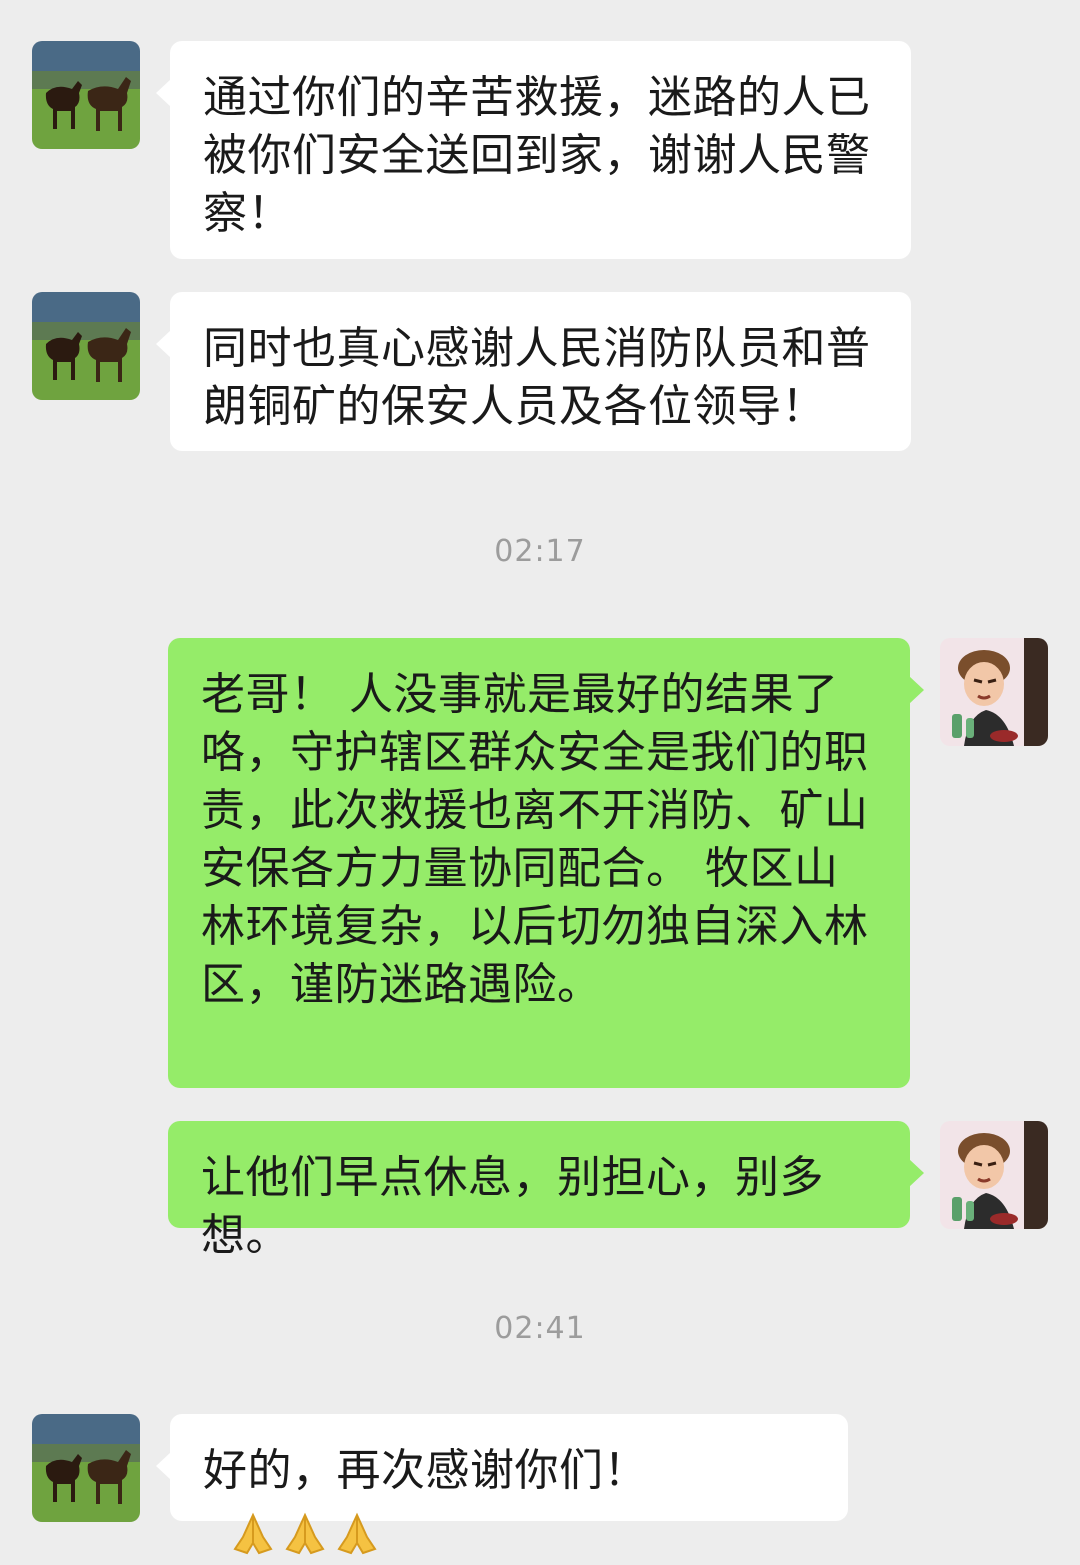  I want to click on message-text: 好的，再次感谢你们！, so click(425, 1470).